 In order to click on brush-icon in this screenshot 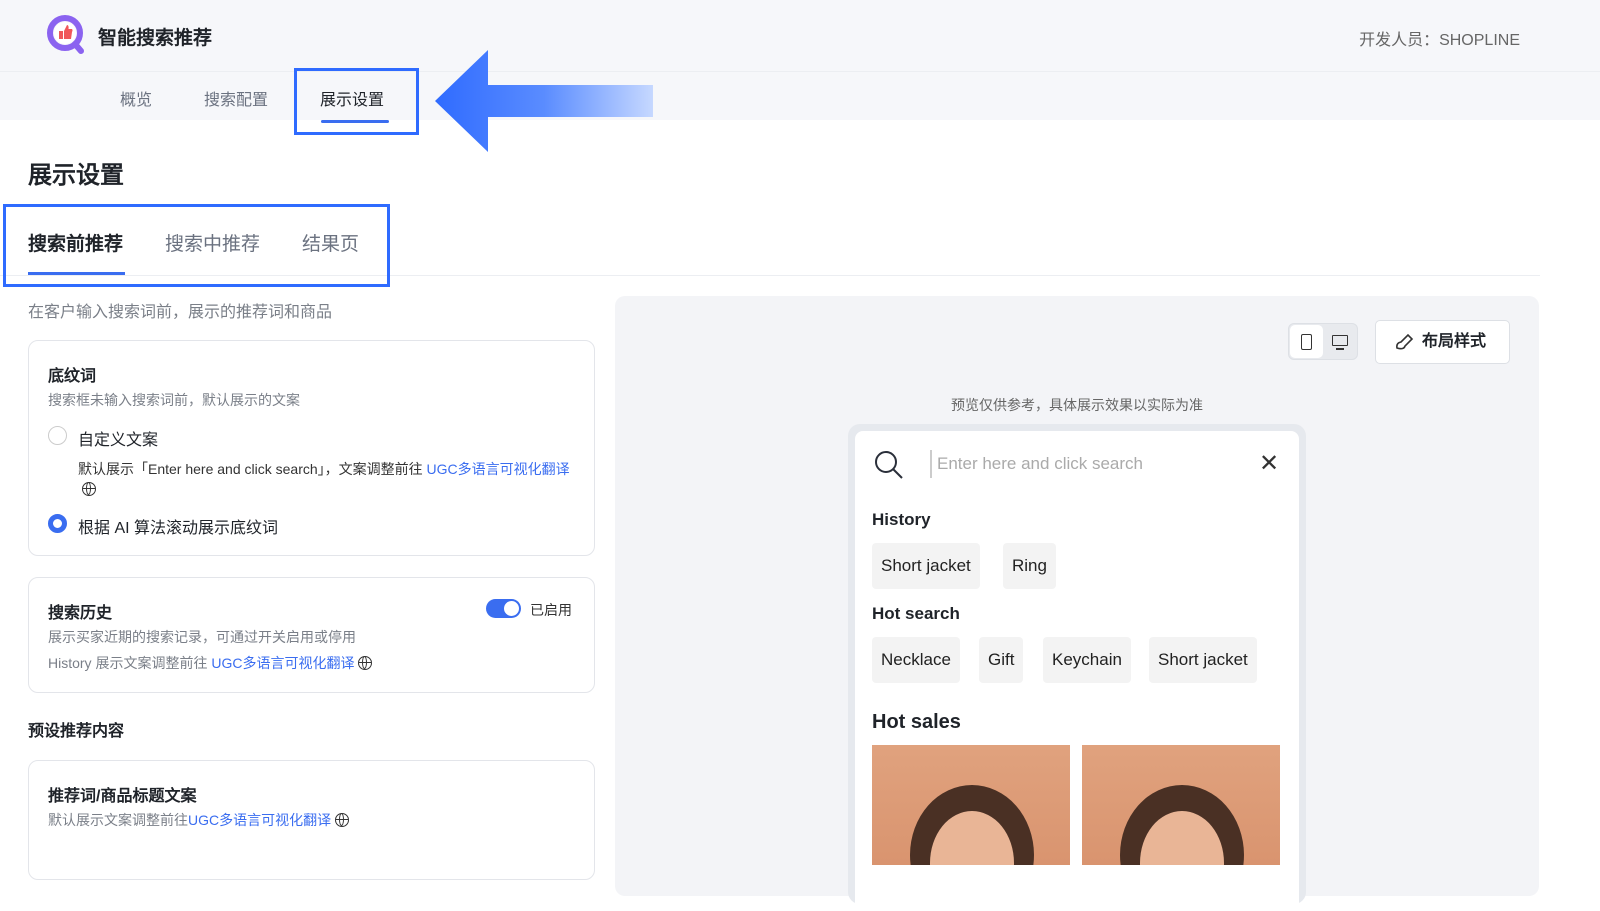, I will do `click(1405, 341)`.